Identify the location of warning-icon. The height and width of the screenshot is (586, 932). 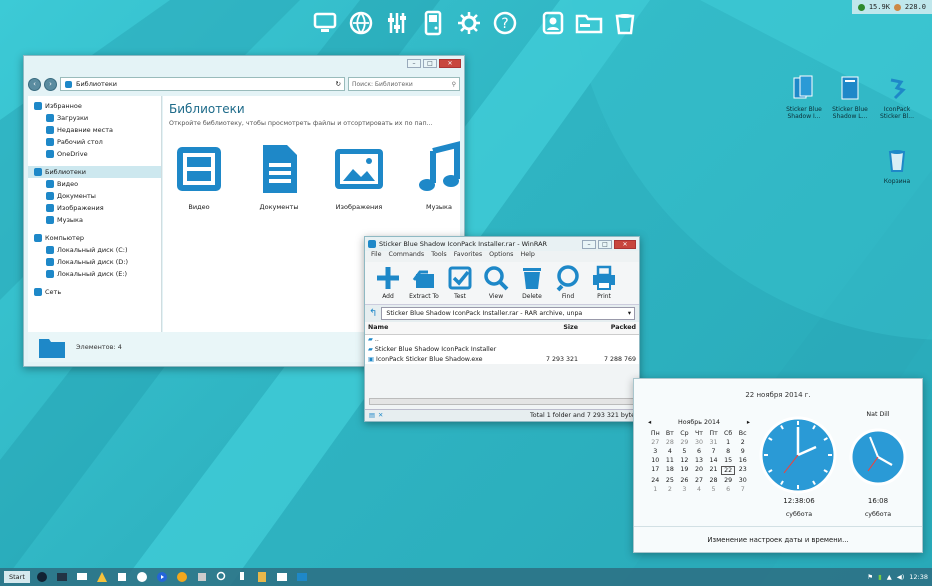
(102, 577).